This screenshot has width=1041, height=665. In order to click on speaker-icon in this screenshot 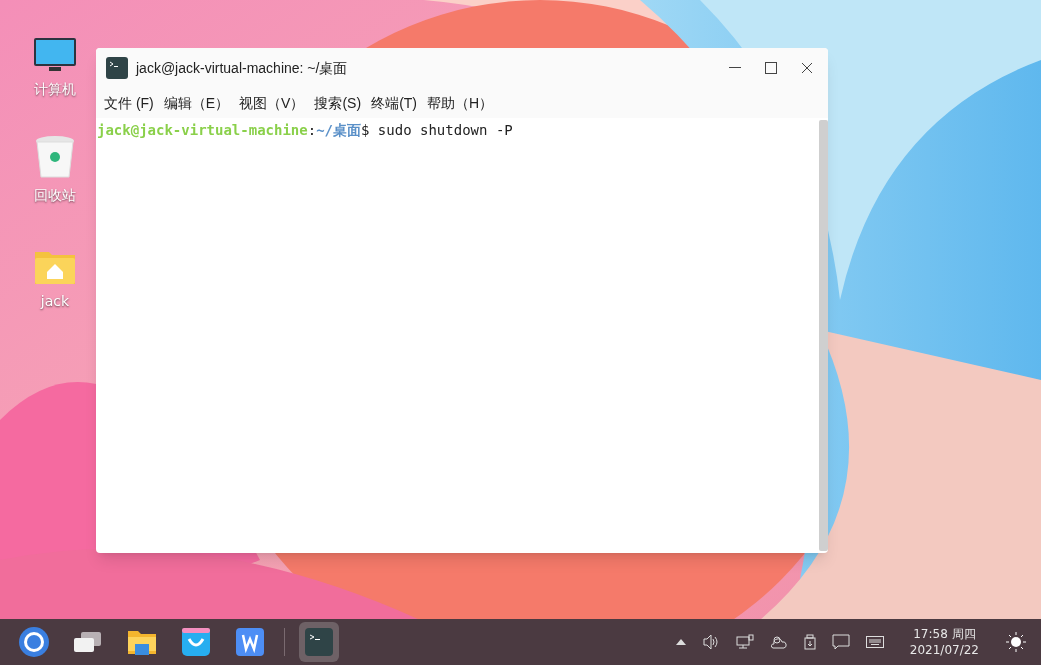, I will do `click(710, 642)`.